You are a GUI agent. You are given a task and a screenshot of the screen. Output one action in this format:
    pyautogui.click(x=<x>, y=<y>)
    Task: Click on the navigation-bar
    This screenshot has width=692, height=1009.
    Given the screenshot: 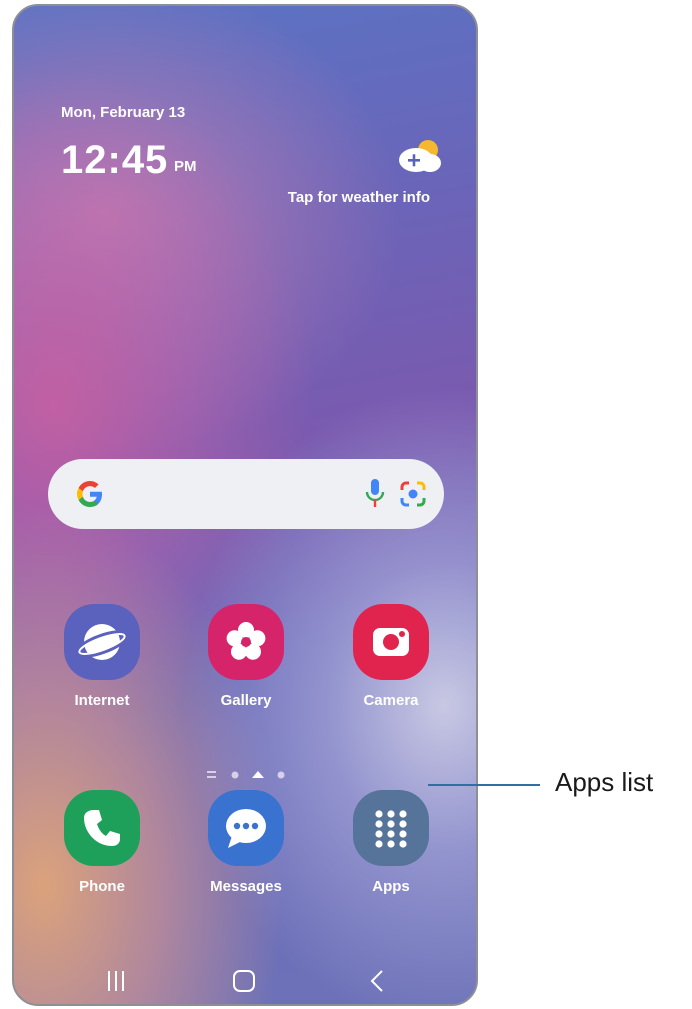 What is the action you would take?
    pyautogui.click(x=245, y=981)
    